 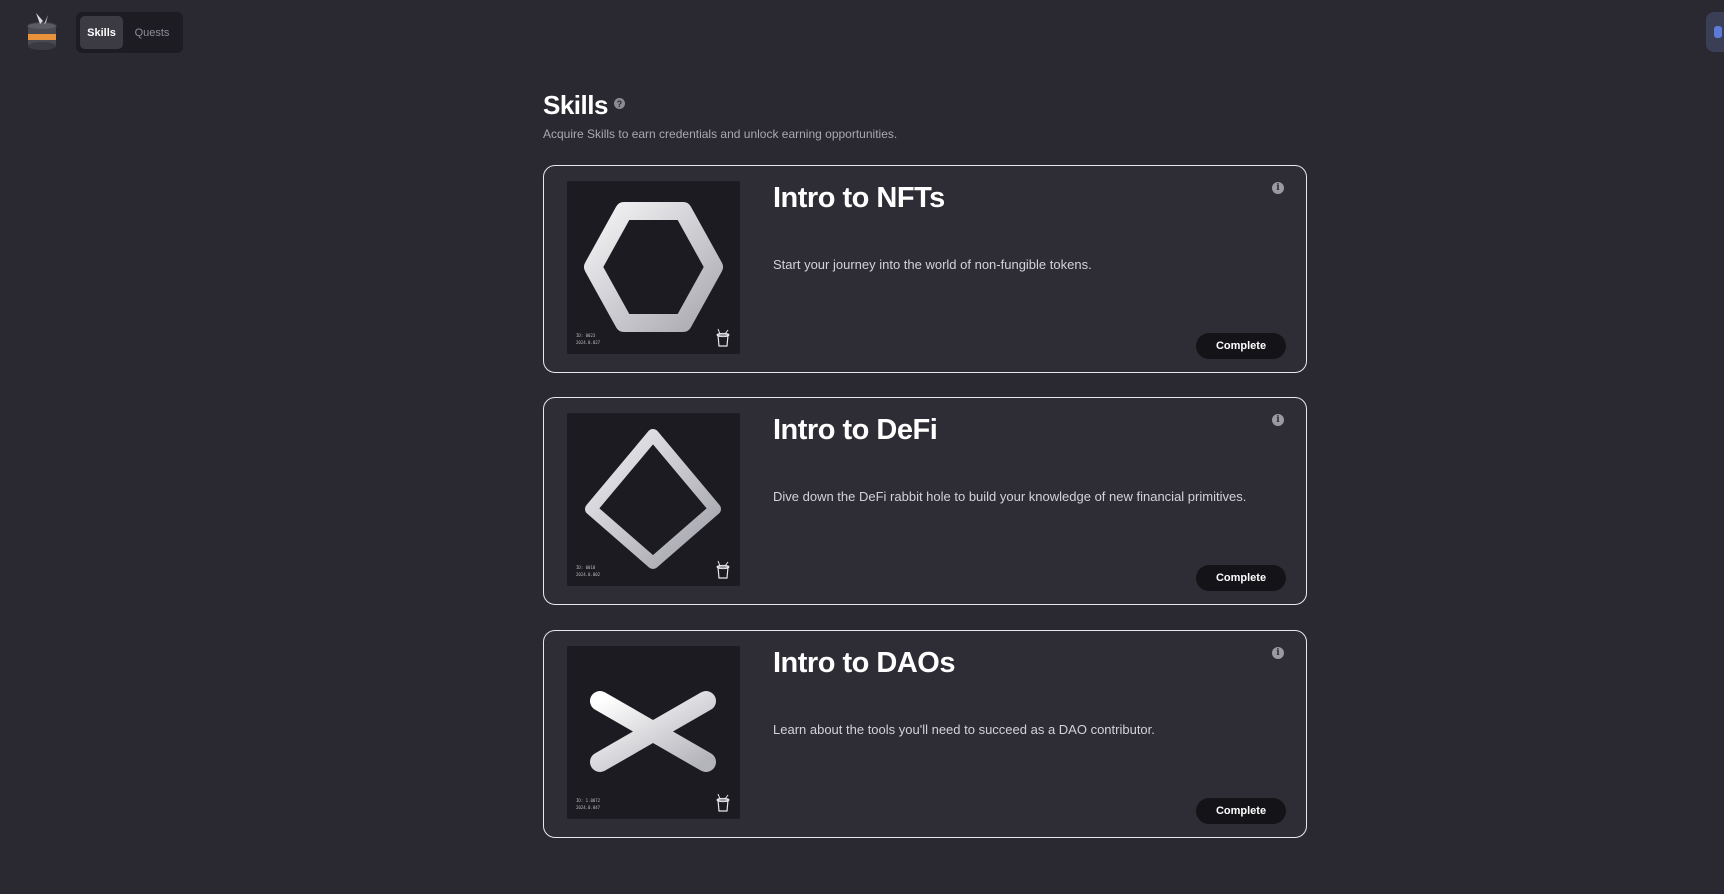 What do you see at coordinates (859, 198) in the screenshot?
I see `skill-title: Intro to NFTs` at bounding box center [859, 198].